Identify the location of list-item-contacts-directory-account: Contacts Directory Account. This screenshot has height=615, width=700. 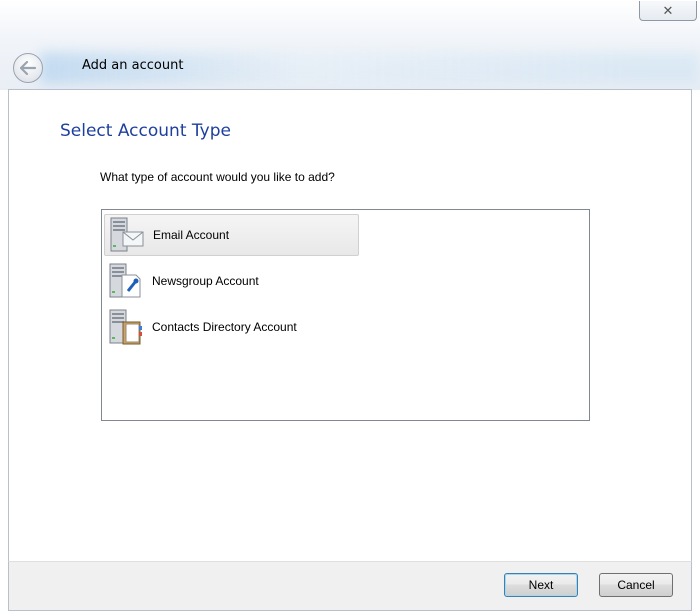
(231, 327).